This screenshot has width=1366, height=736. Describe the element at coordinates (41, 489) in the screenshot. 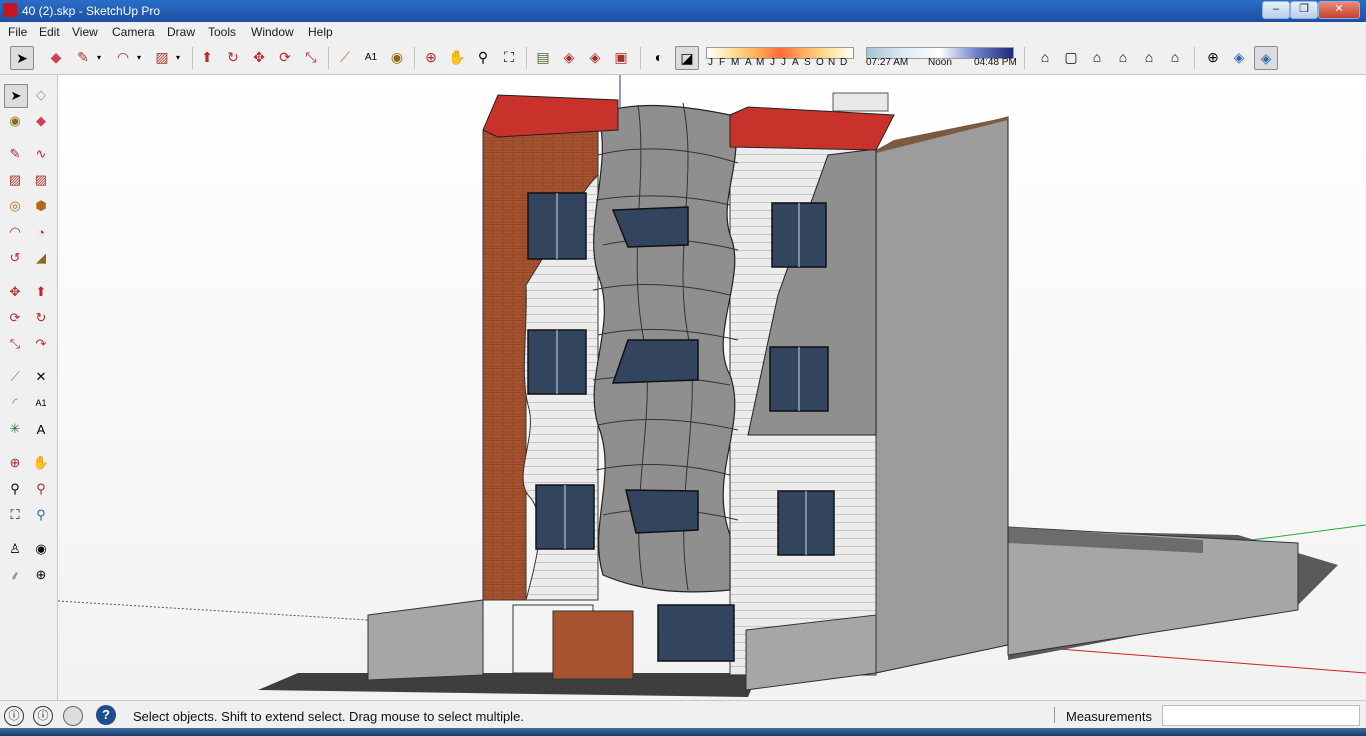

I see `zoom-window-icon: ⚲` at that location.